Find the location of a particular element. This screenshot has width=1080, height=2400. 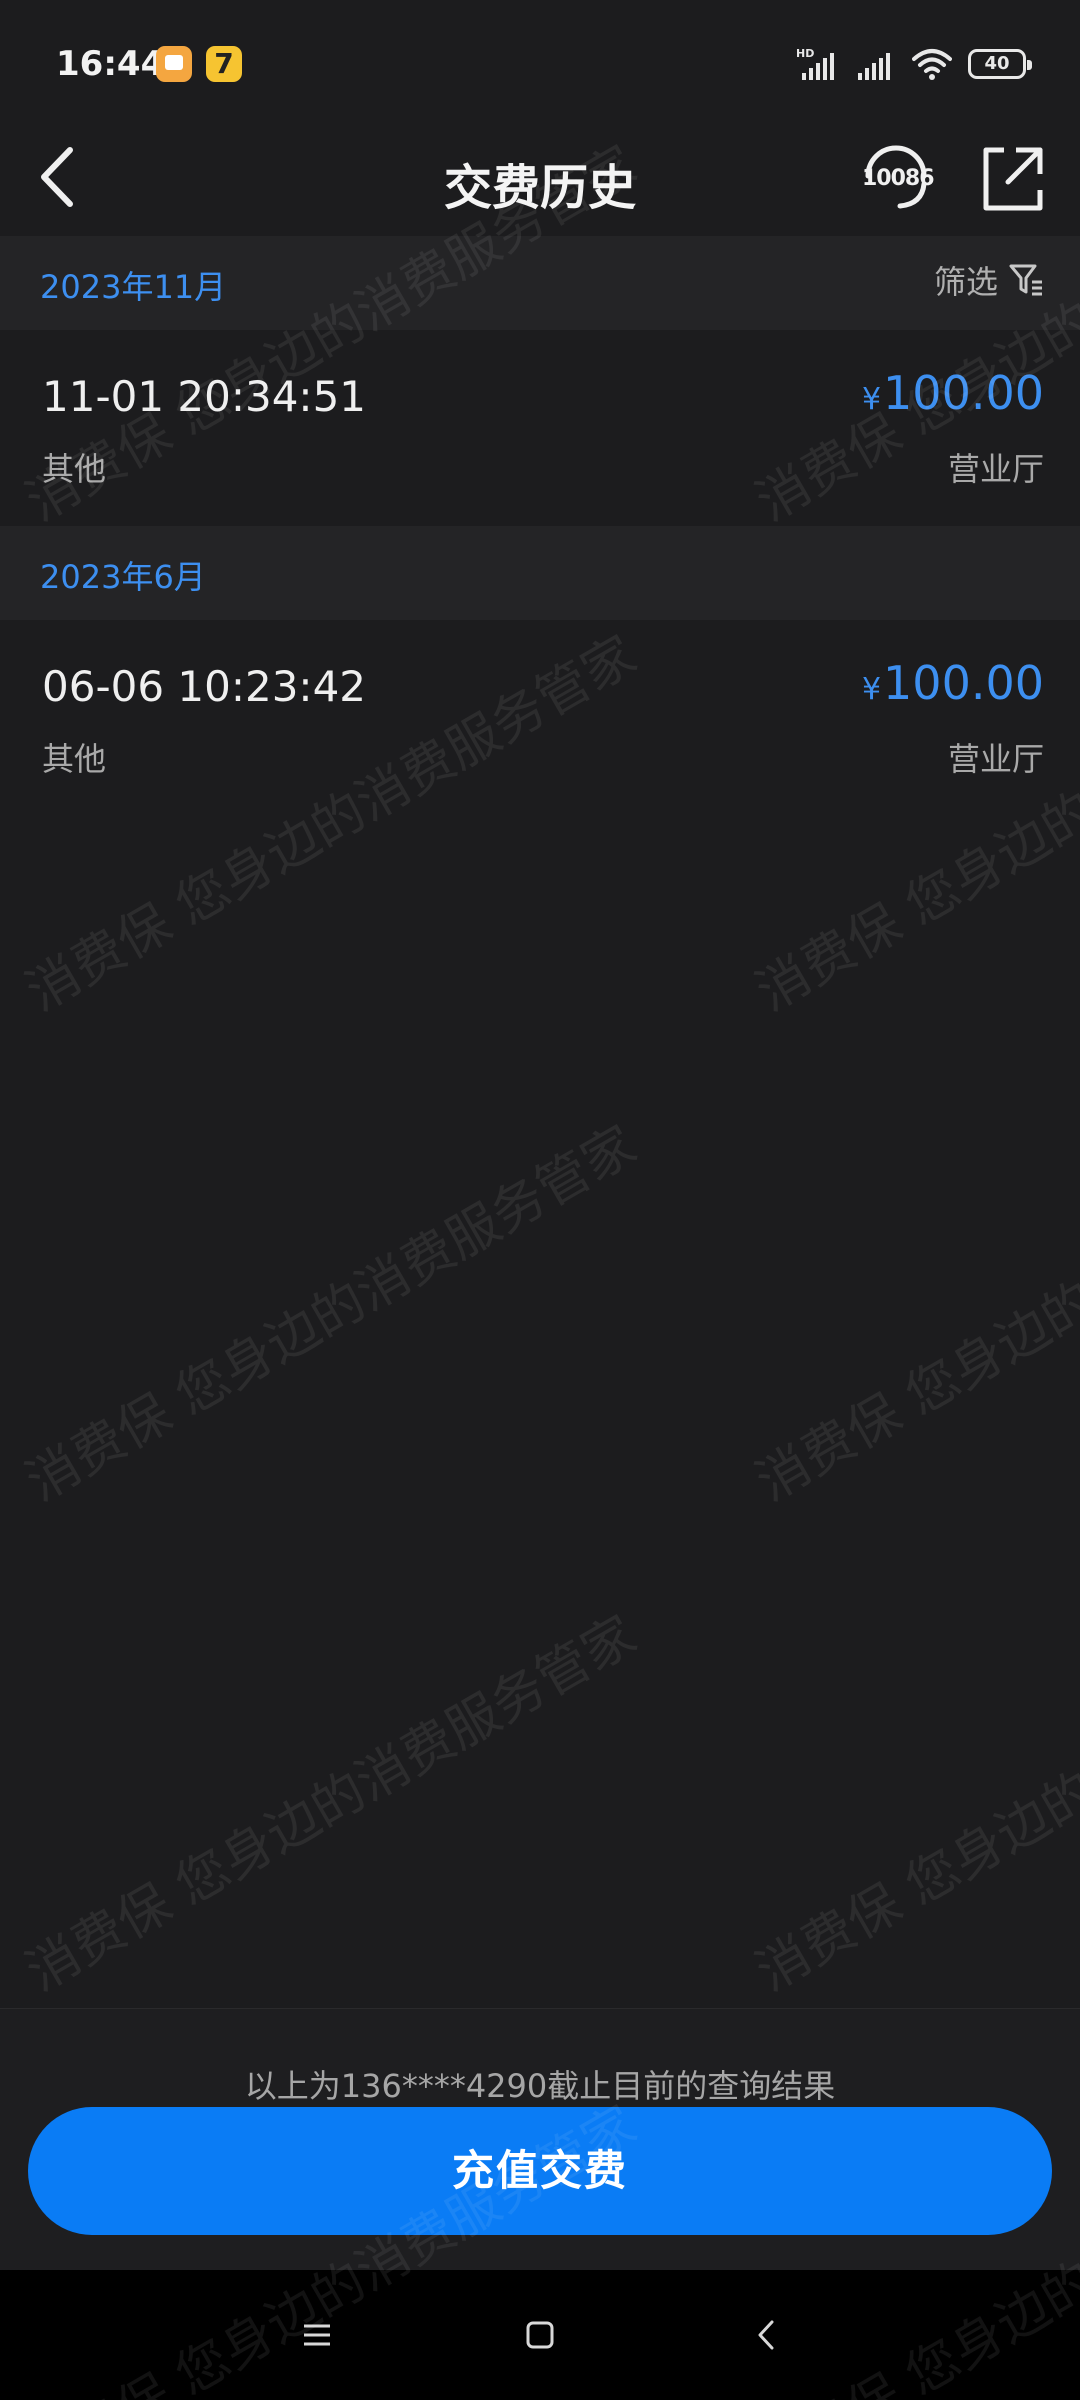

battery-icon: 40 is located at coordinates (1000, 64).